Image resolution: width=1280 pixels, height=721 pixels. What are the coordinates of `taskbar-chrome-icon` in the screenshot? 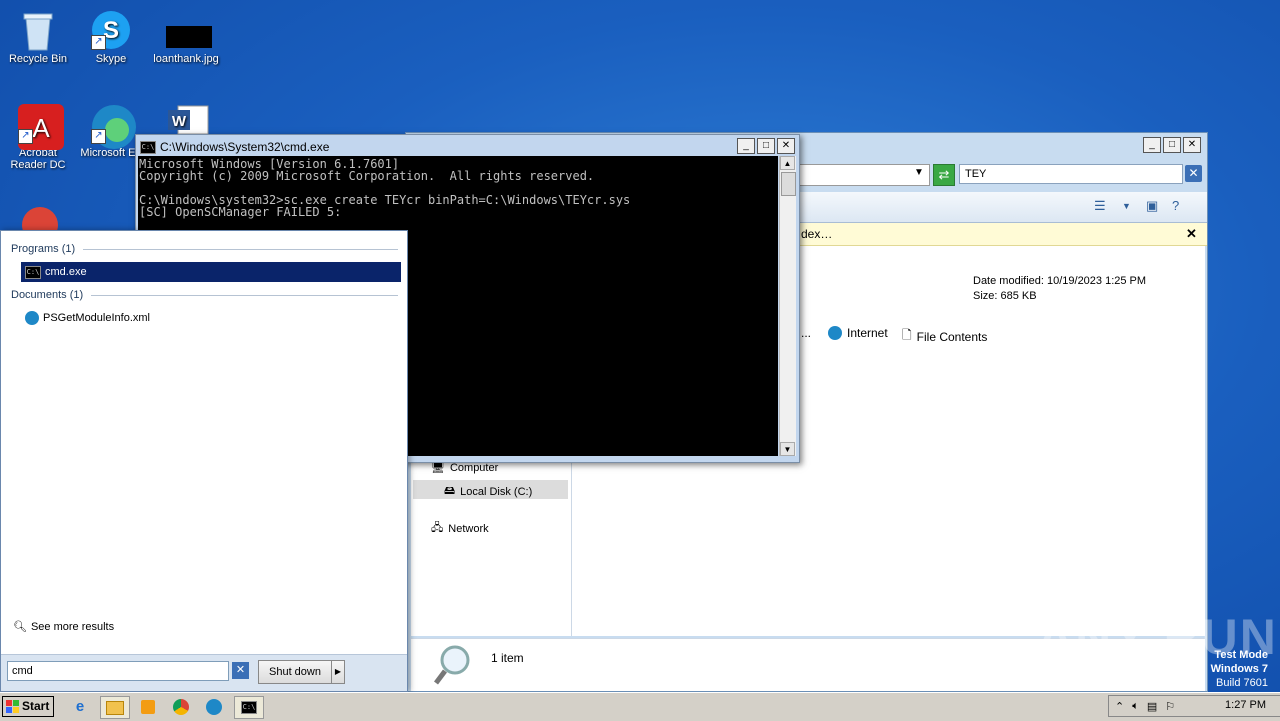 It's located at (181, 706).